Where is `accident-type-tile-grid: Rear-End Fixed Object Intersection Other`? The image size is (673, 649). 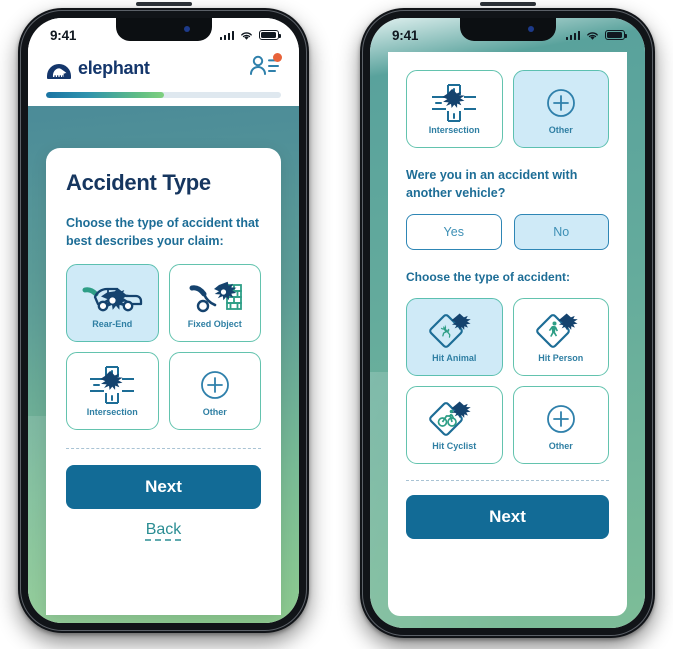 accident-type-tile-grid: Rear-End Fixed Object Intersection Other is located at coordinates (163, 347).